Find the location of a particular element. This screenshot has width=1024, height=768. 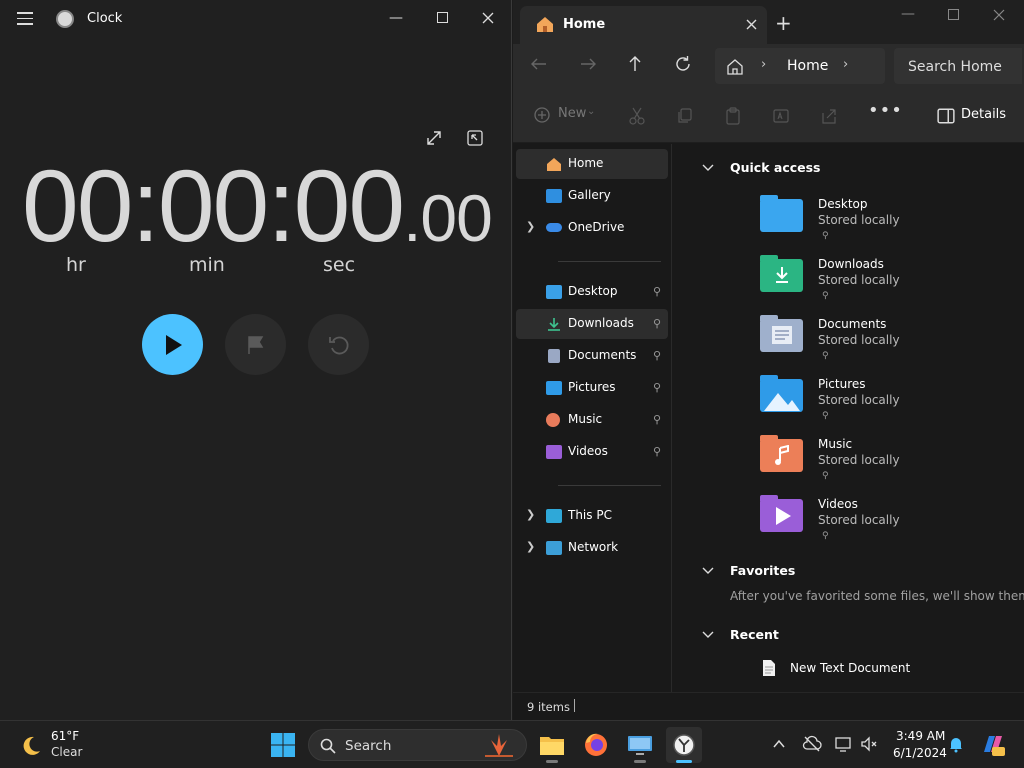

compact-overlay-icon is located at coordinates (476, 139).